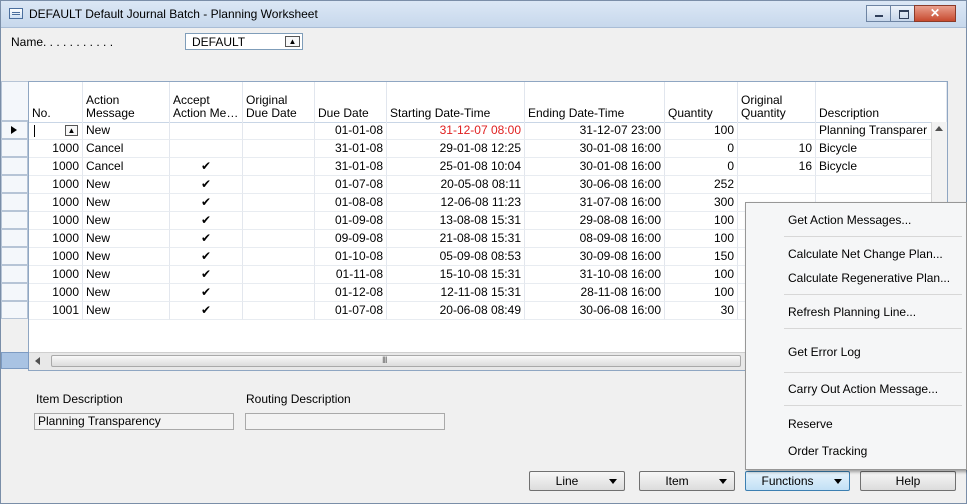  I want to click on cell-end: 31-12-07 23:00, so click(595, 131).